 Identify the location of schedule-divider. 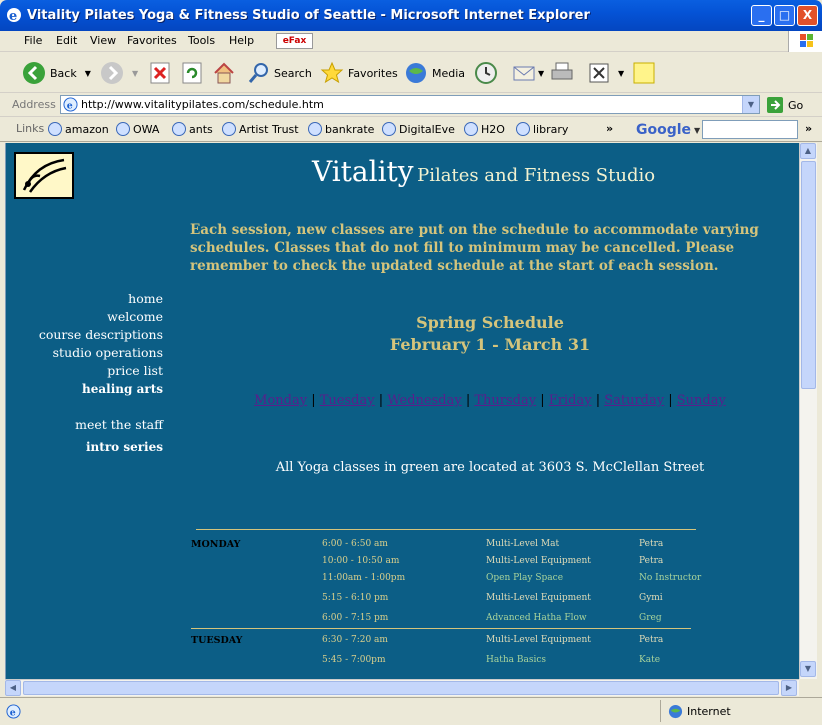
(446, 529).